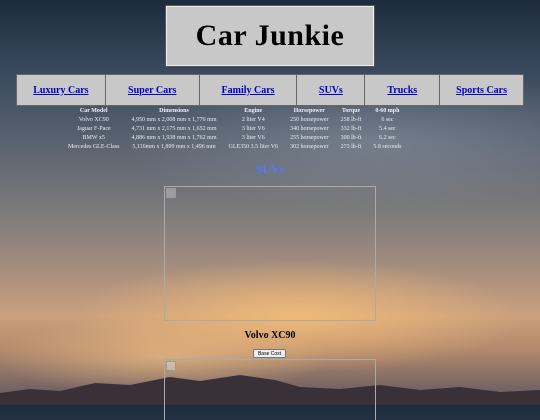  Describe the element at coordinates (387, 146) in the screenshot. I see `table-cell: 5.8 seconds` at that location.